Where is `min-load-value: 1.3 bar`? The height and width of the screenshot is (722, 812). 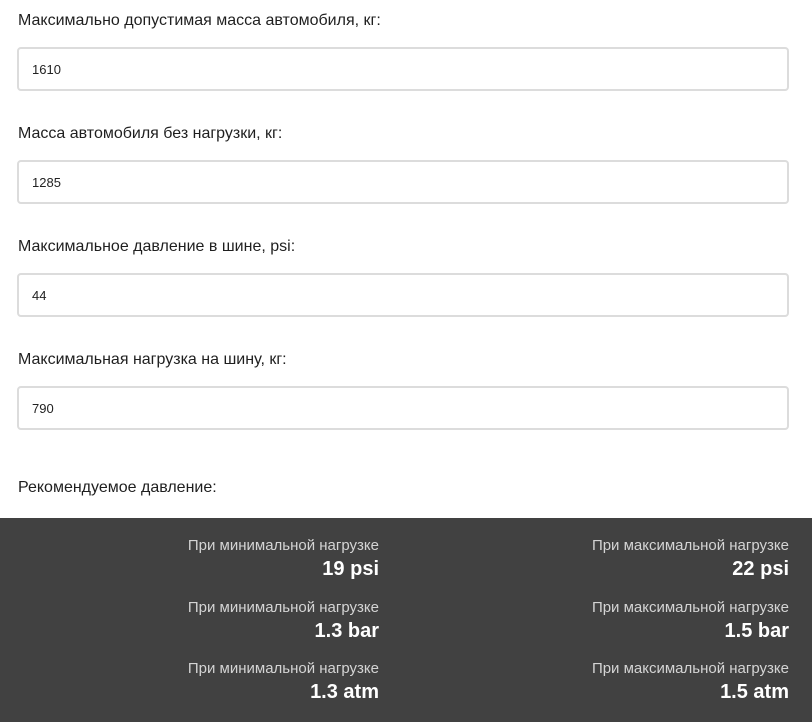
min-load-value: 1.3 bar is located at coordinates (346, 631).